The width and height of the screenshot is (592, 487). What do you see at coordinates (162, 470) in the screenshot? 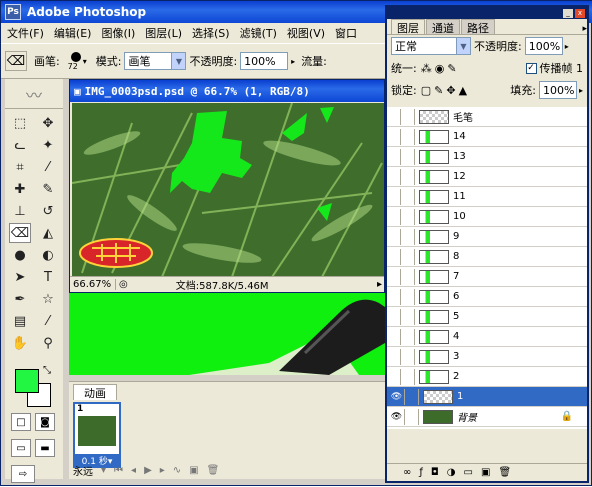
I see `next-frame-icon: ▸` at bounding box center [162, 470].